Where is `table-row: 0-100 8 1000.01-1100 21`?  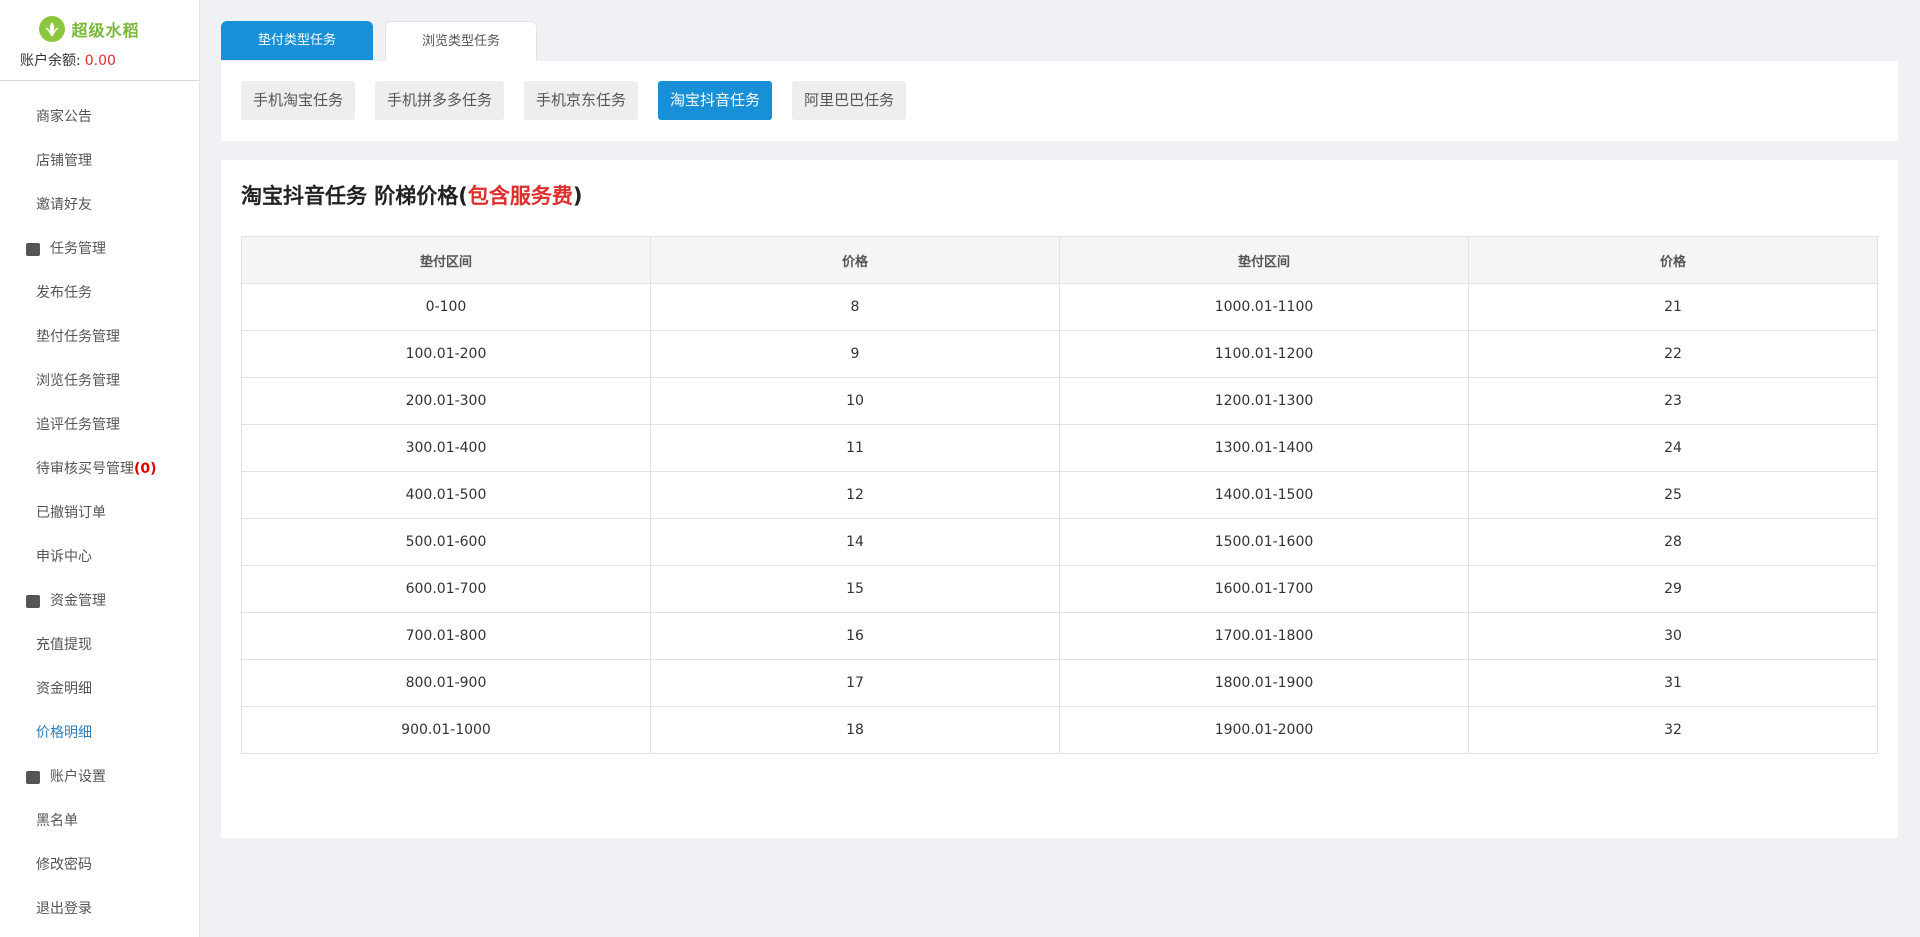 table-row: 0-100 8 1000.01-1100 21 is located at coordinates (1059, 307).